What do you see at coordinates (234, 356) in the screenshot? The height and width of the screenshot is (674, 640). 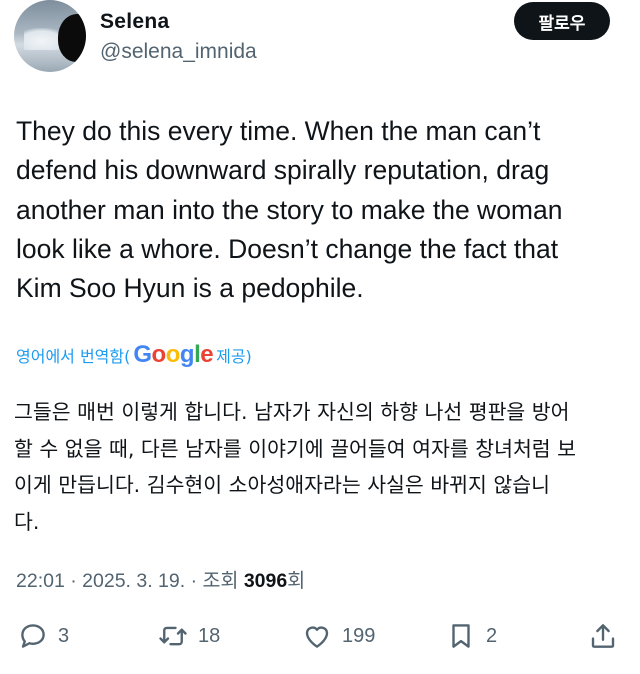 I see `translation-suffix: 제공)` at bounding box center [234, 356].